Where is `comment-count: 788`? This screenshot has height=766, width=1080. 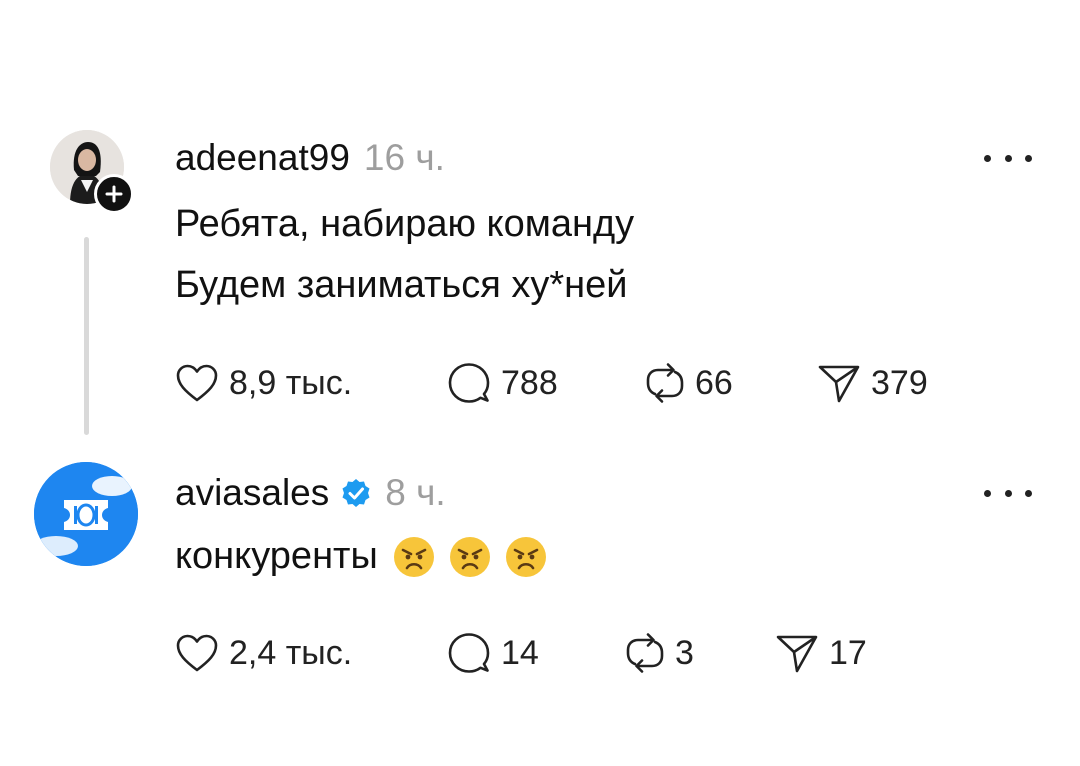
comment-count: 788 is located at coordinates (529, 382).